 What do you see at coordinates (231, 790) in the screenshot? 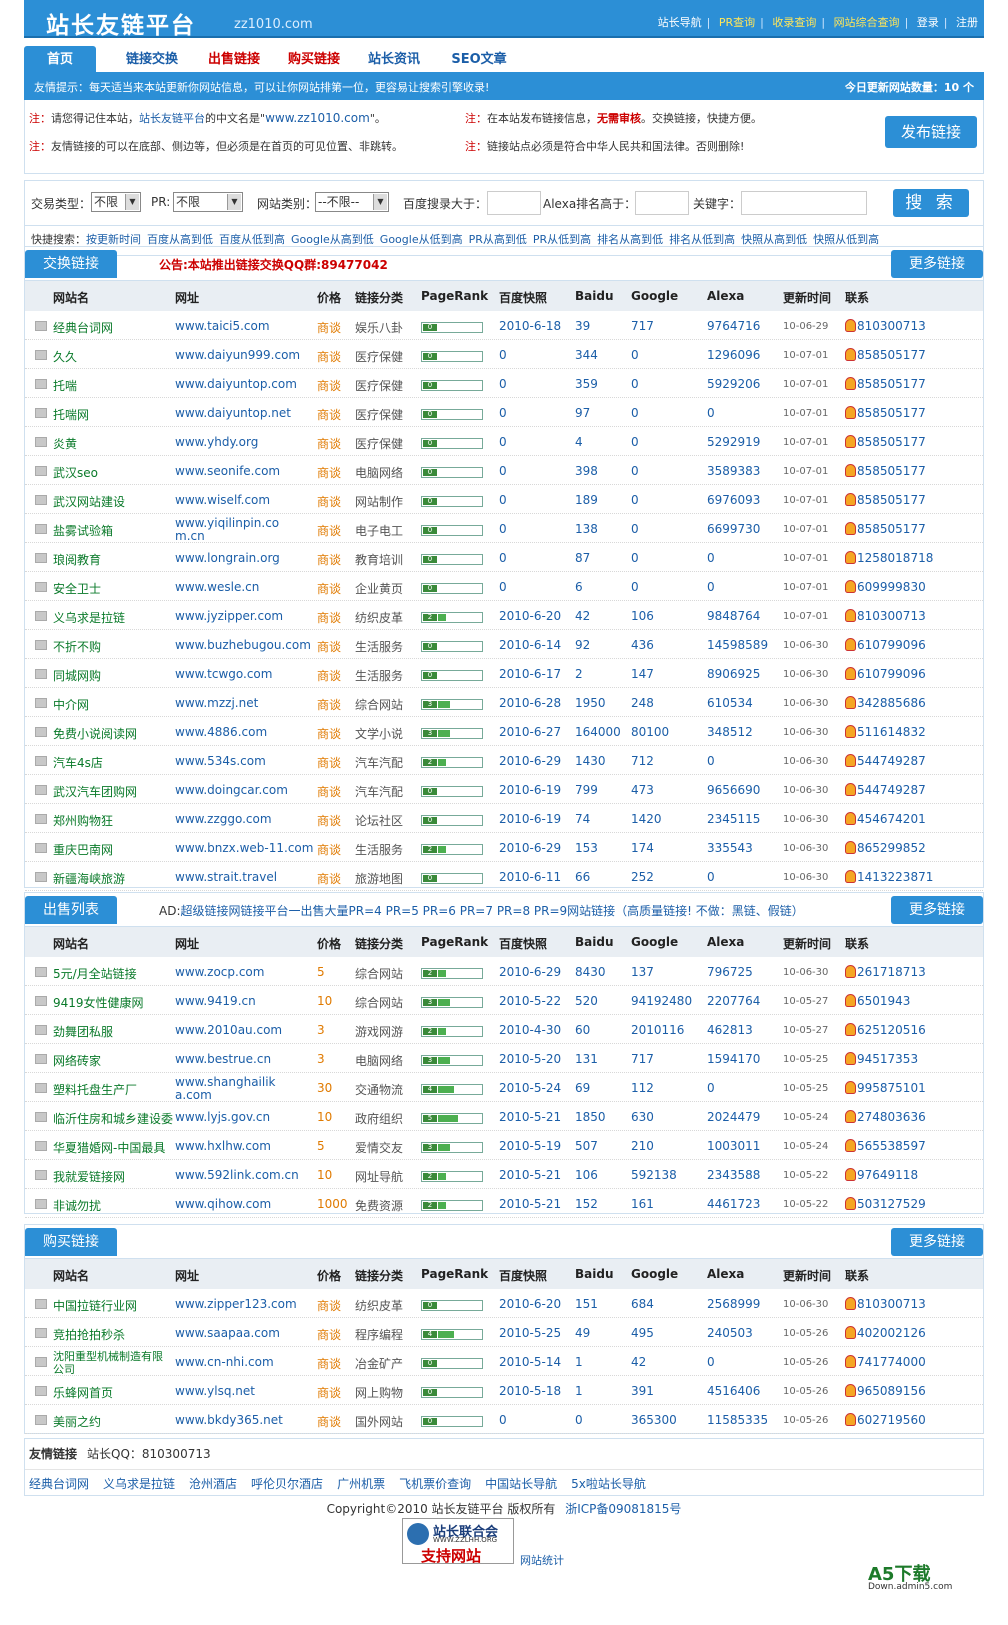
I see `site-url: www.doingcar.com` at bounding box center [231, 790].